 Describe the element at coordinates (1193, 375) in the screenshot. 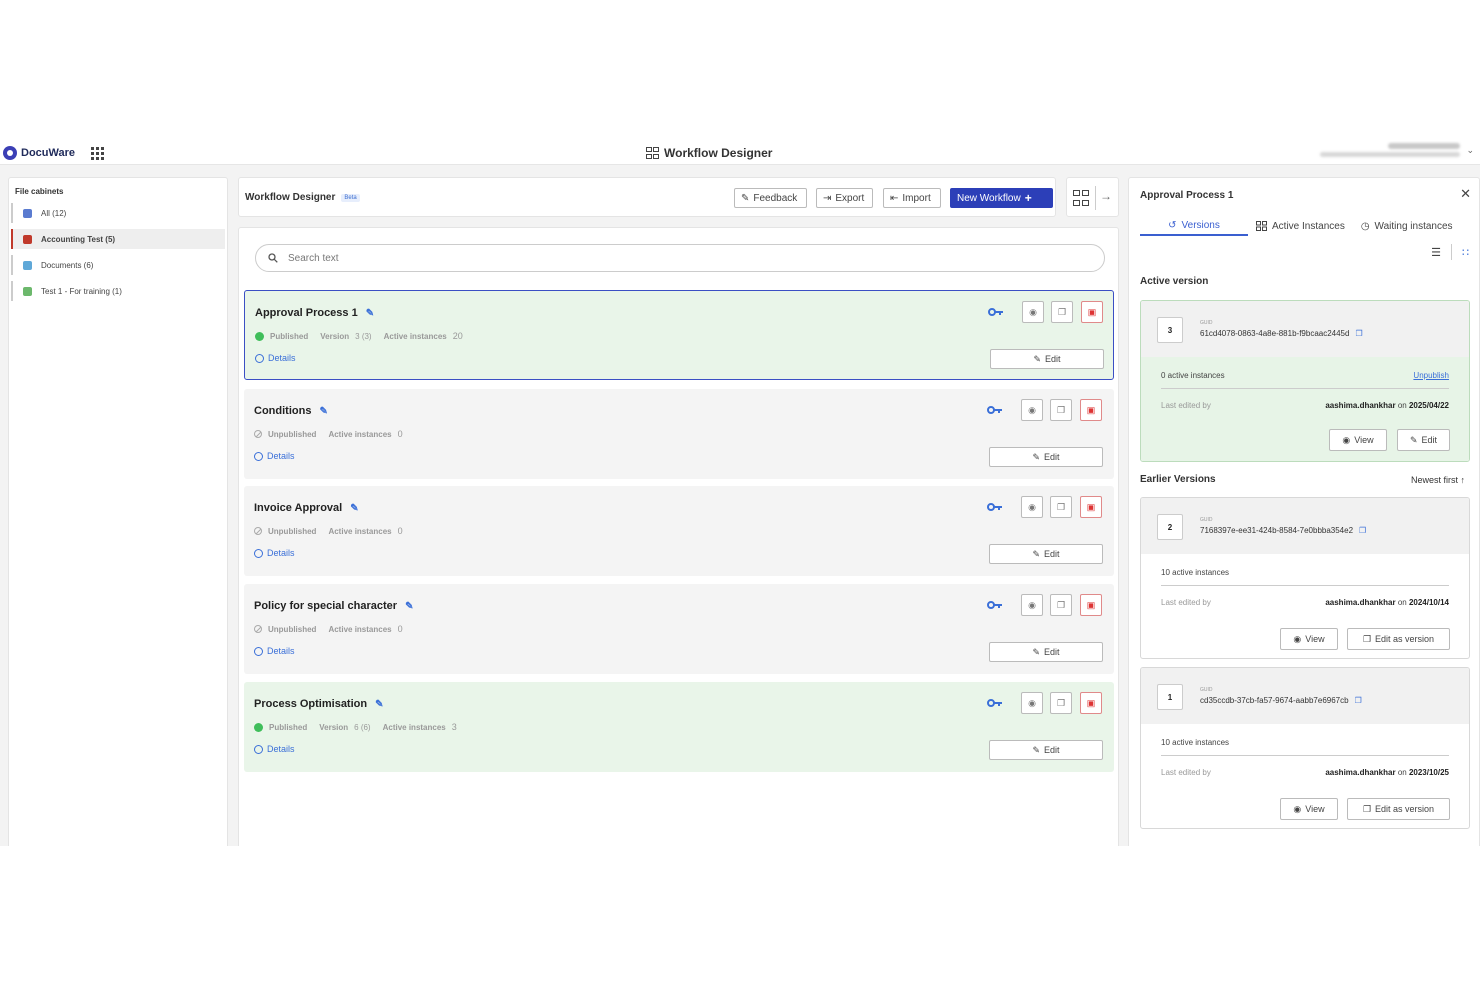

I see `active-instances-count: 0 active instances` at that location.